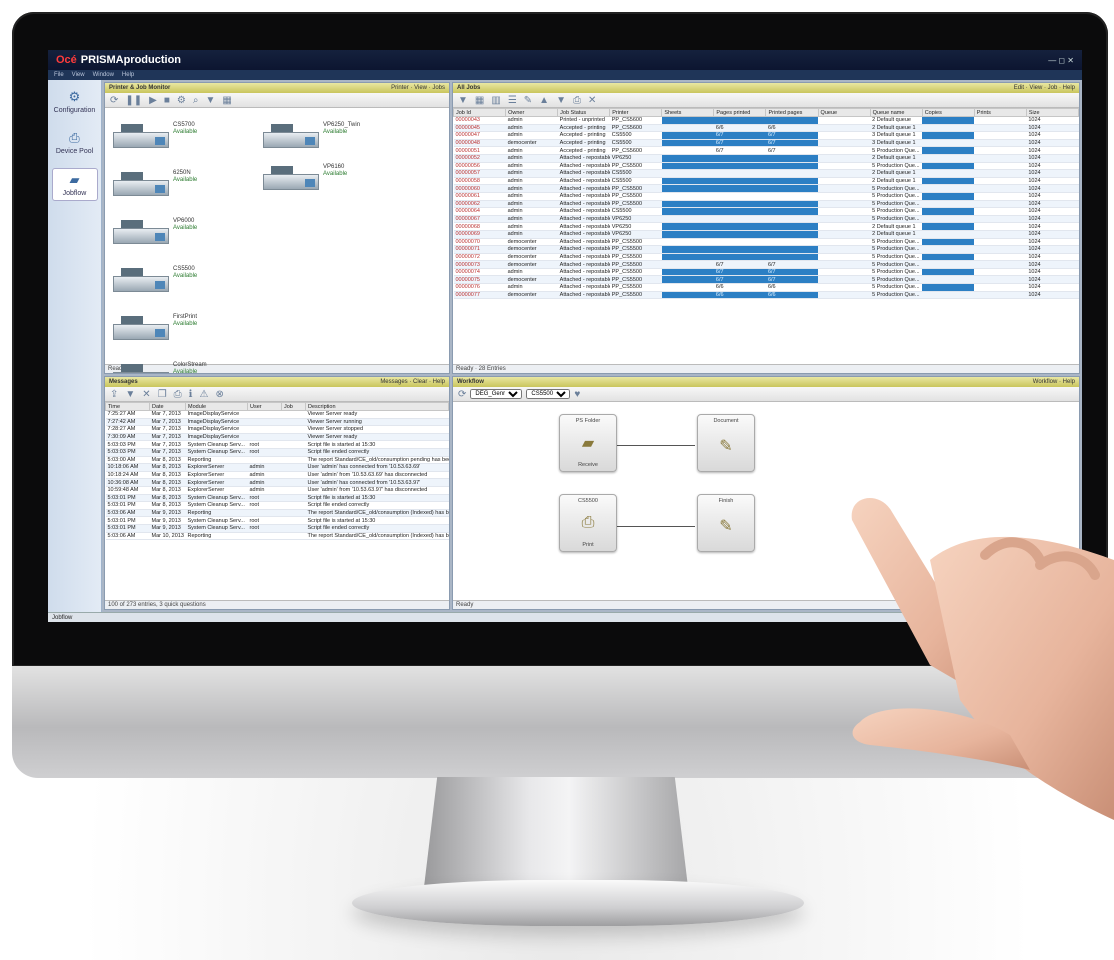 Image resolution: width=1114 pixels, height=960 pixels. I want to click on export-icon: ⇪, so click(114, 394).